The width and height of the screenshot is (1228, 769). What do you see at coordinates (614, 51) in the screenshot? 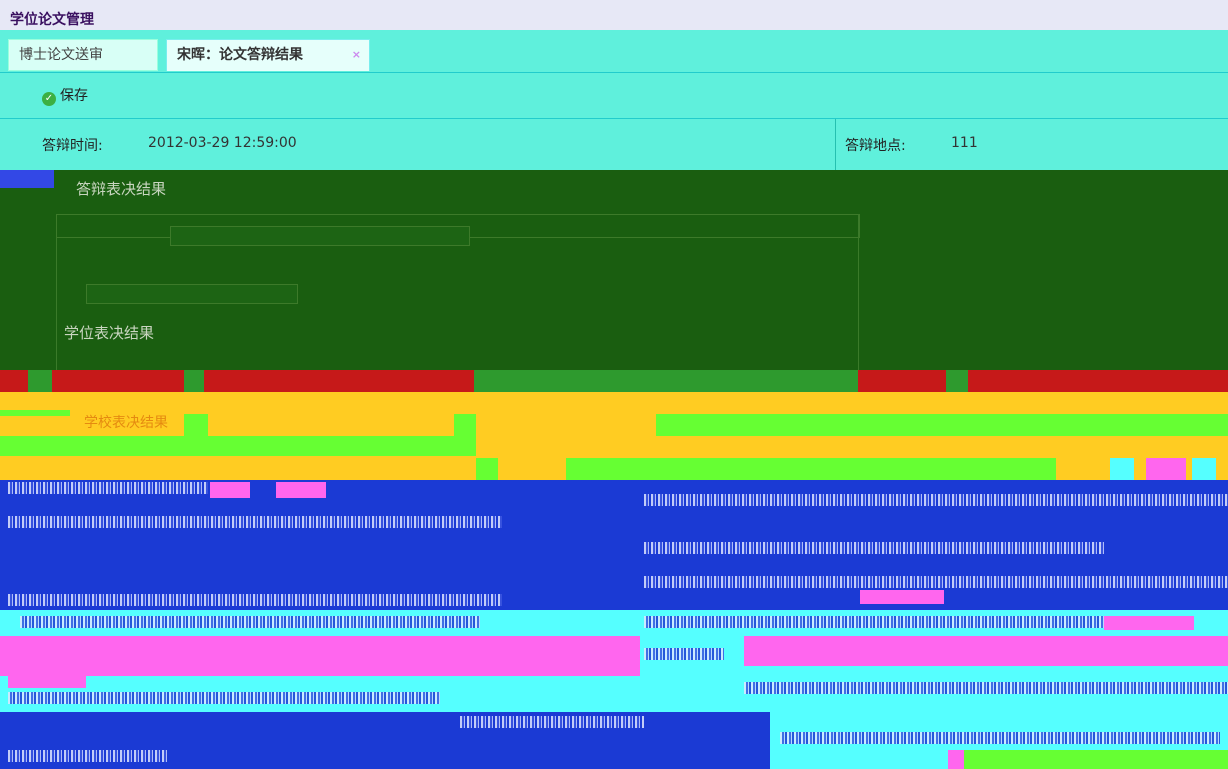
I see `tab-strip: 博士论文送审 宋晖：论文答辩结果 ×` at bounding box center [614, 51].